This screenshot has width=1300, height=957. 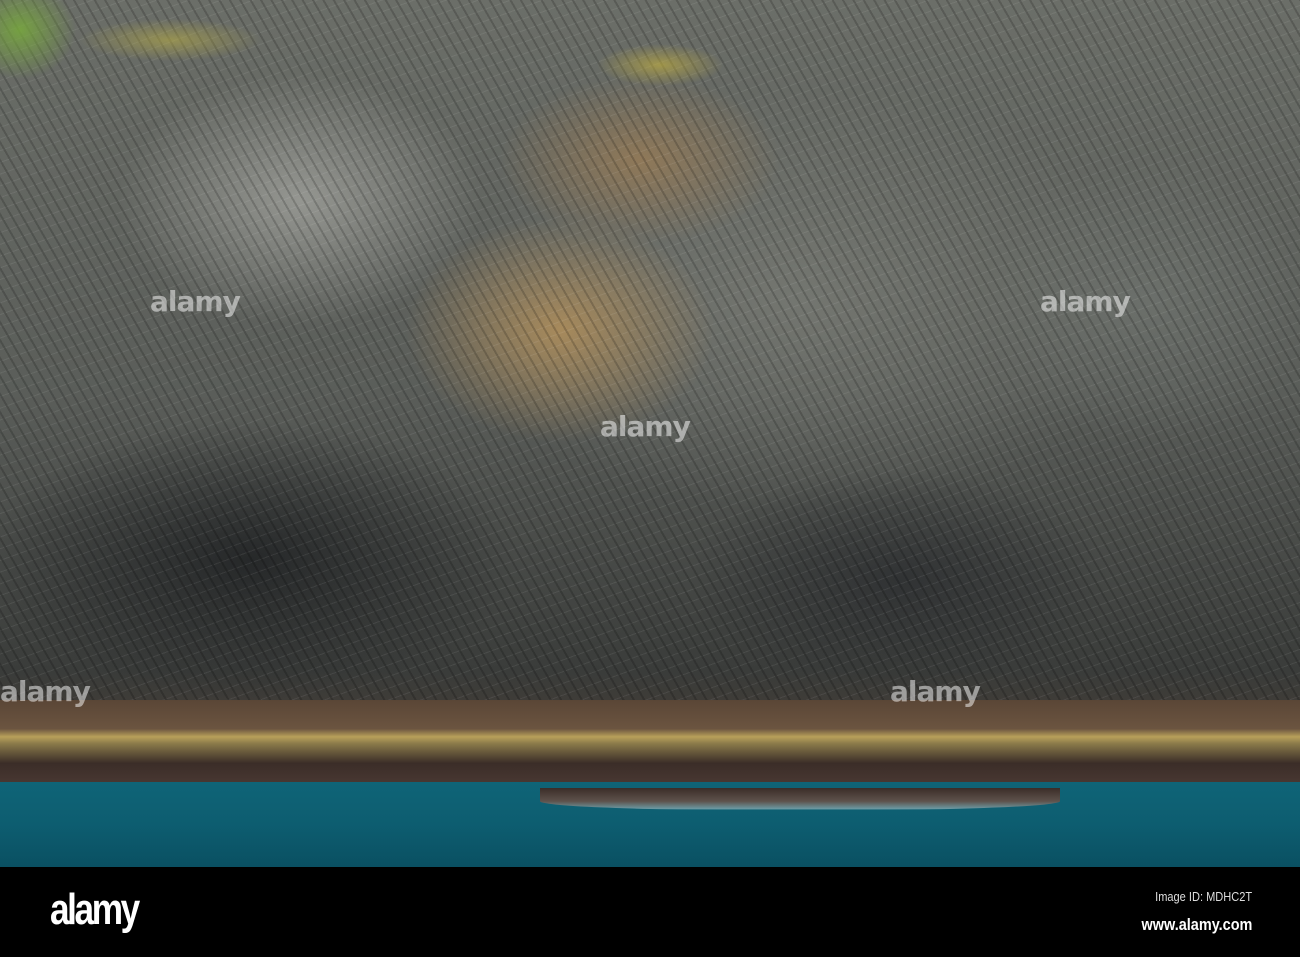 What do you see at coordinates (800, 799) in the screenshot?
I see `rock-ledge` at bounding box center [800, 799].